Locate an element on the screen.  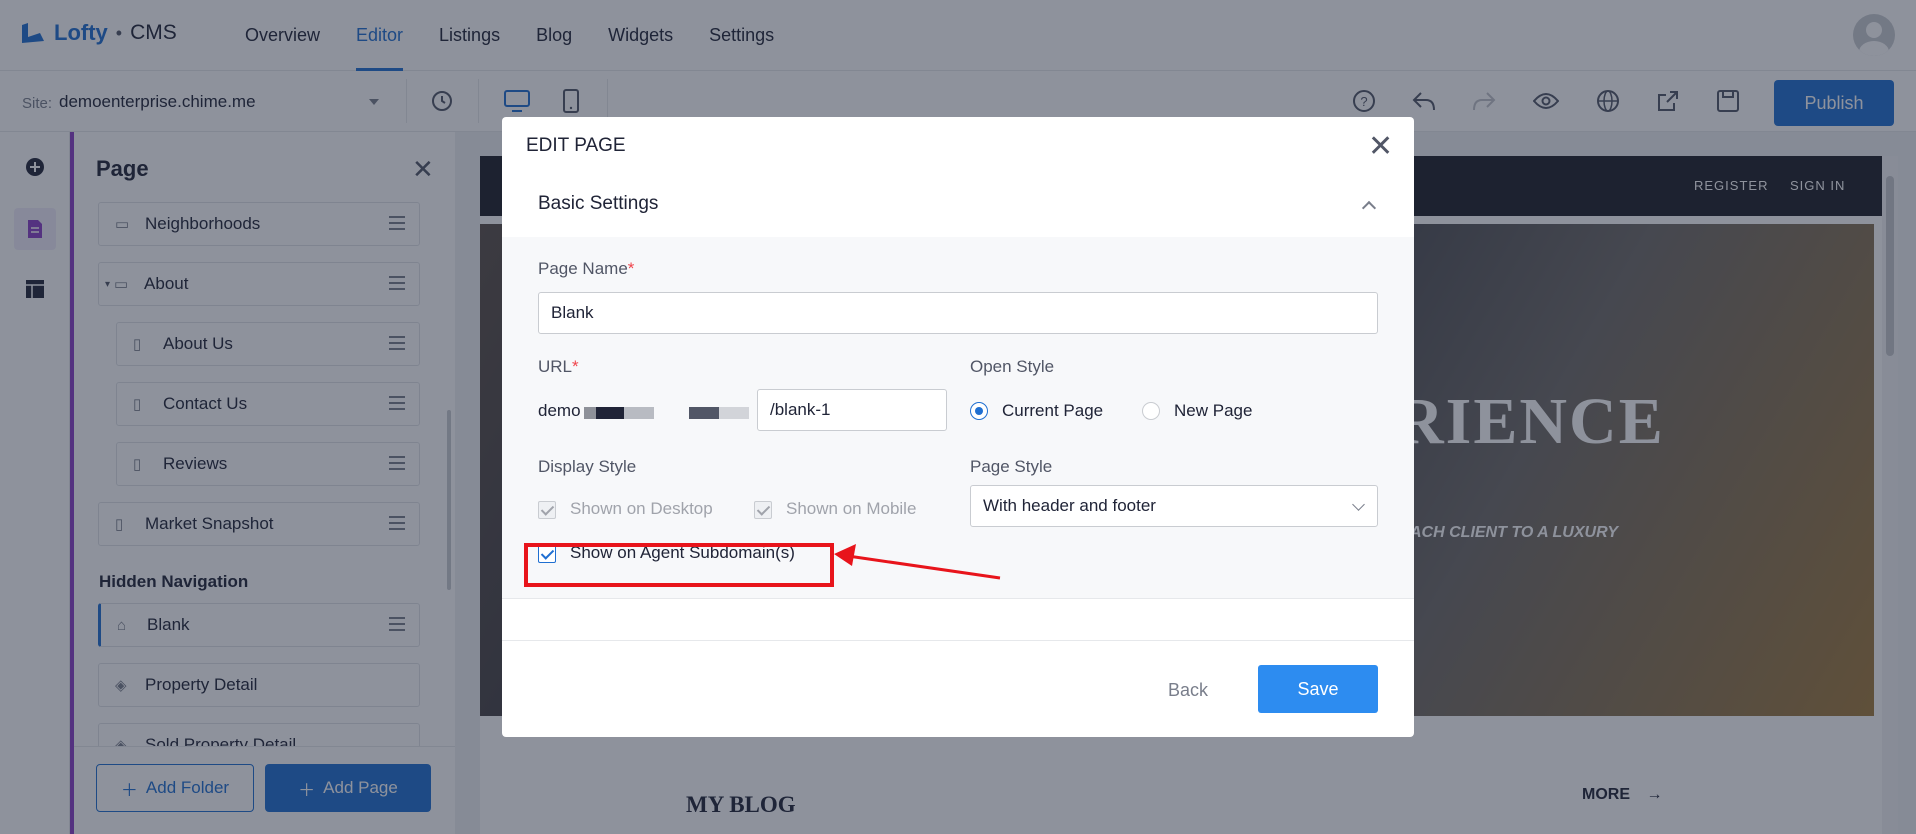
shown-on-mobile-label: Shown on Mobile is located at coordinates (851, 508).